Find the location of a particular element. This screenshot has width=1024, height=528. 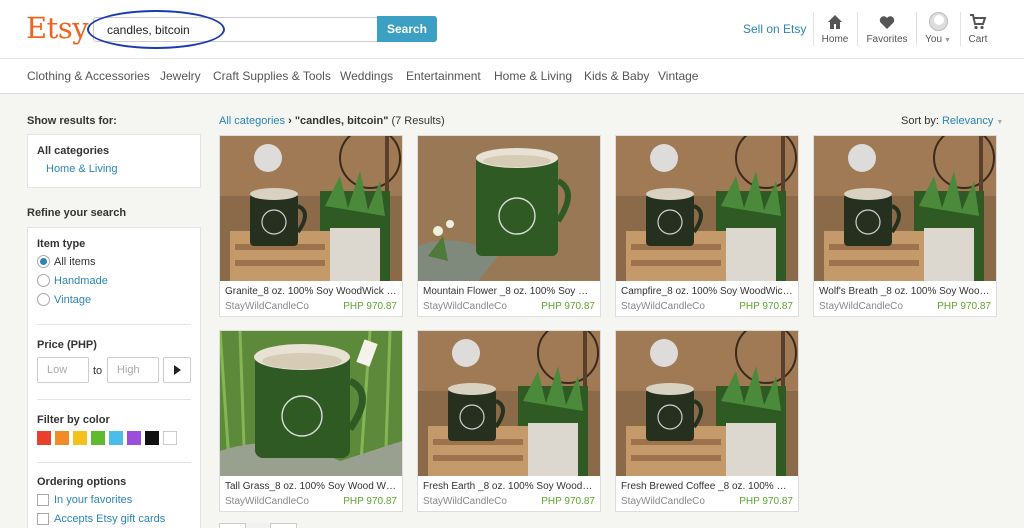

color-swatch-black is located at coordinates (152, 438).